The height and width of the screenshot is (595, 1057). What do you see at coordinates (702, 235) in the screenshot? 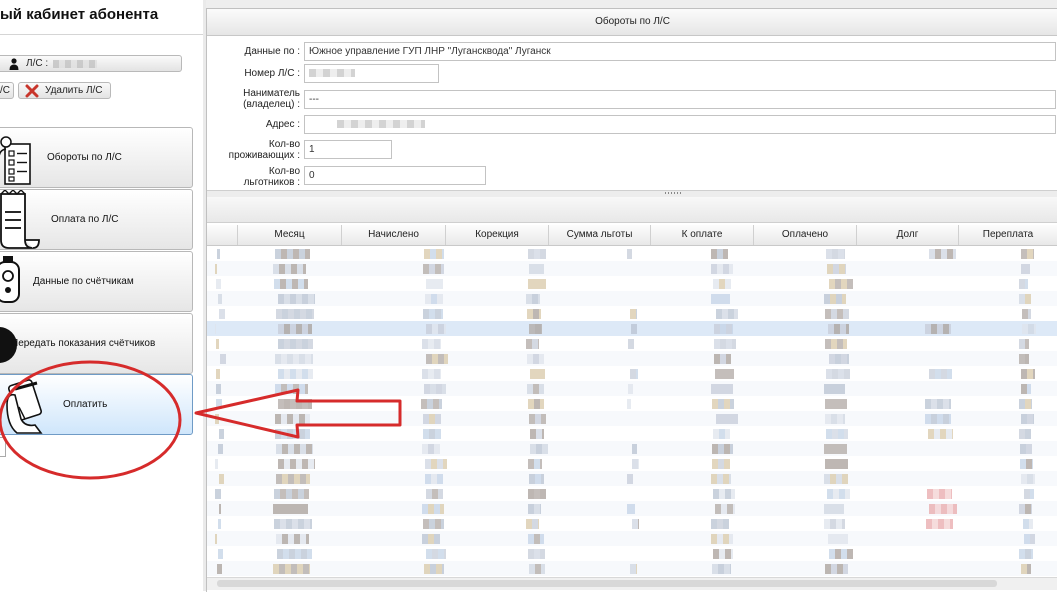
I see `column-header-to-pay: К оплате` at bounding box center [702, 235].